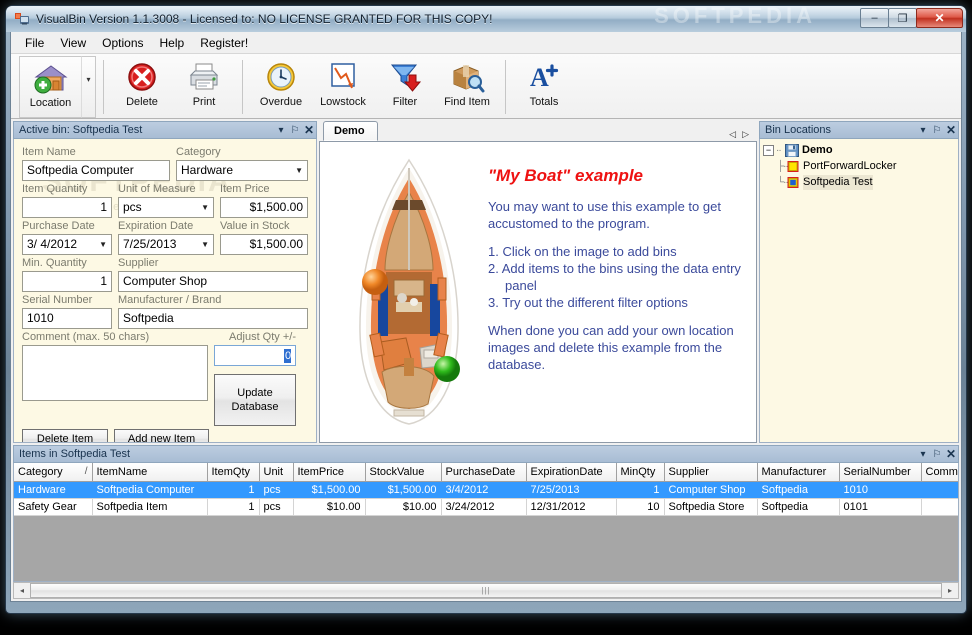 The width and height of the screenshot is (972, 635). Describe the element at coordinates (65, 435) in the screenshot. I see `delete-item-button: Delete Item` at that location.